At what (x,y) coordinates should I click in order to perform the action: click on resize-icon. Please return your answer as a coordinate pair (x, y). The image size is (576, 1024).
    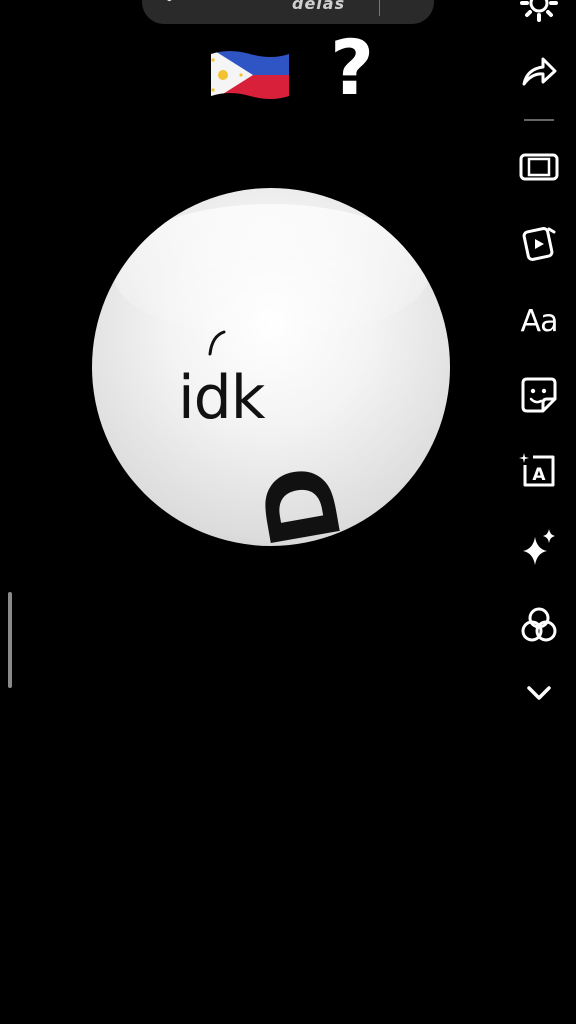
    Looking at the image, I should click on (539, 167).